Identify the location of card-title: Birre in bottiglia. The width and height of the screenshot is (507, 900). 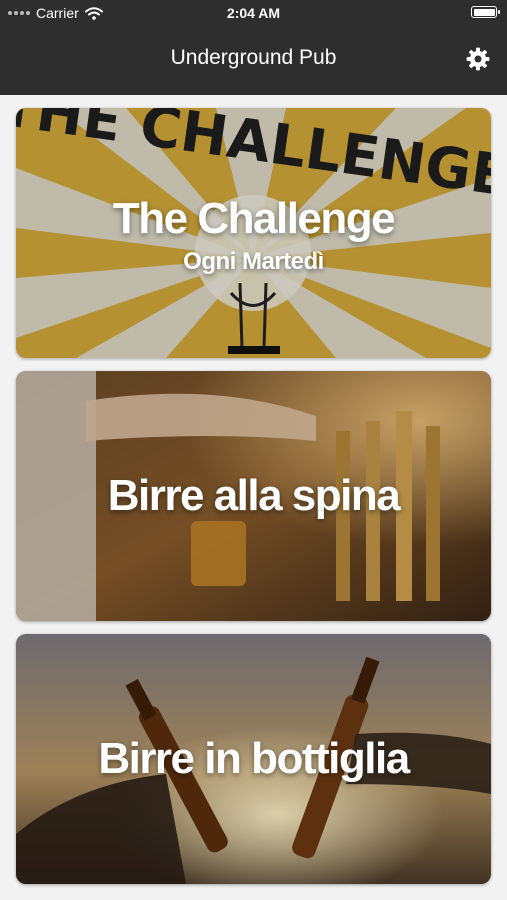
(254, 758).